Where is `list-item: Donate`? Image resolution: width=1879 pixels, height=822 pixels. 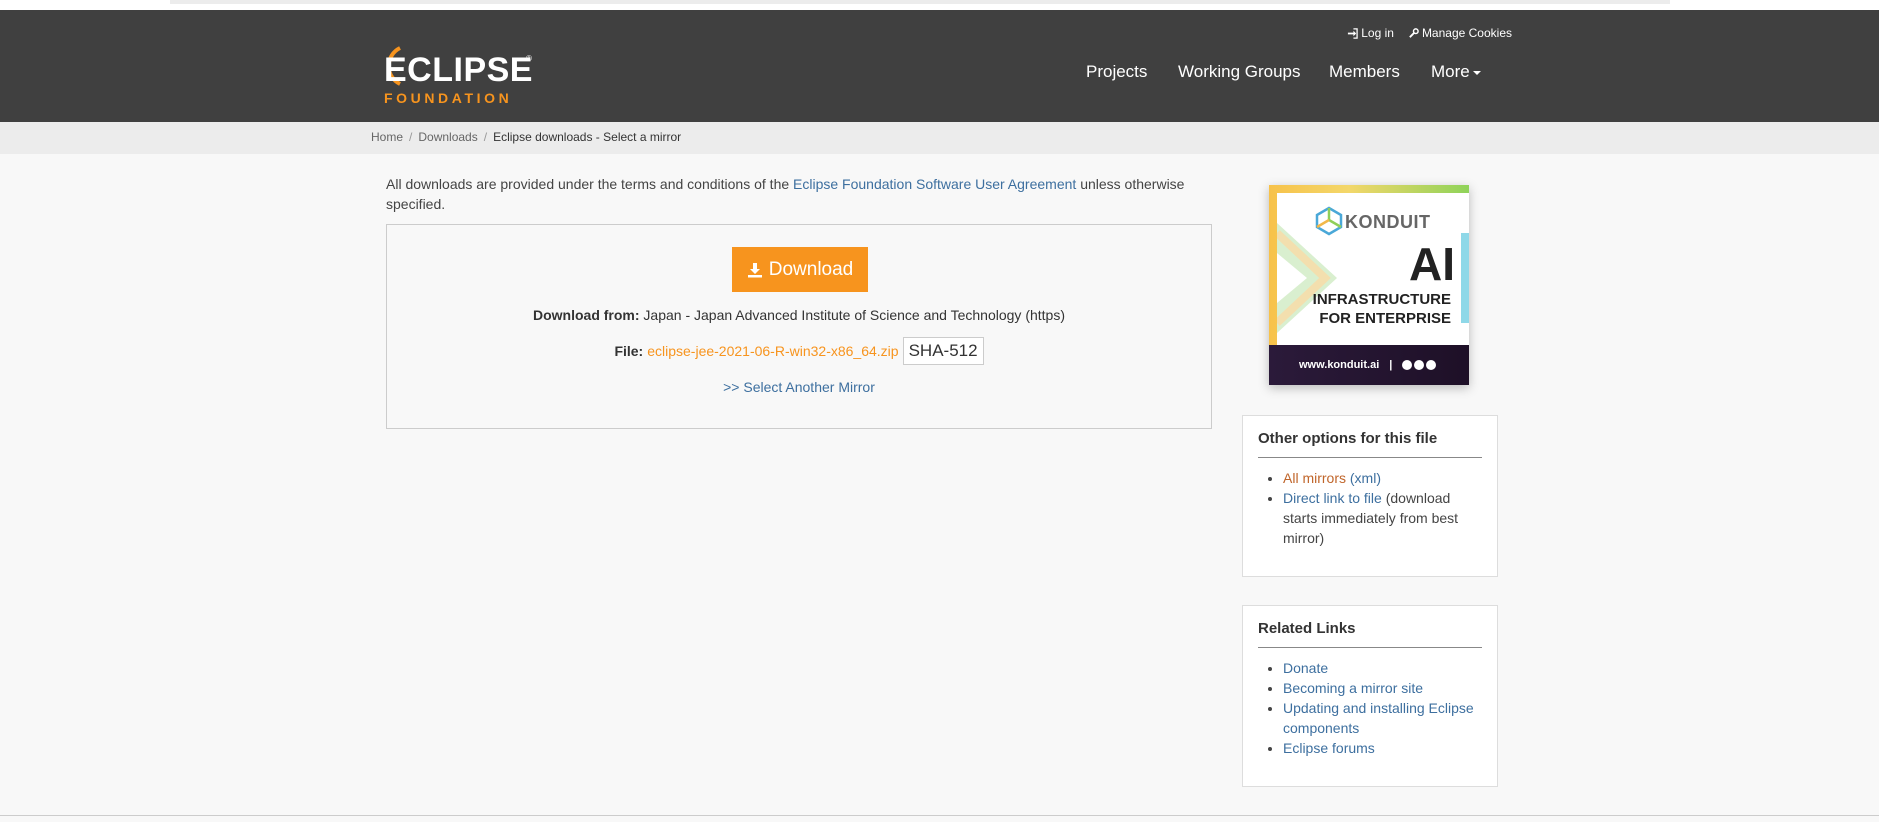 list-item: Donate is located at coordinates (1382, 668).